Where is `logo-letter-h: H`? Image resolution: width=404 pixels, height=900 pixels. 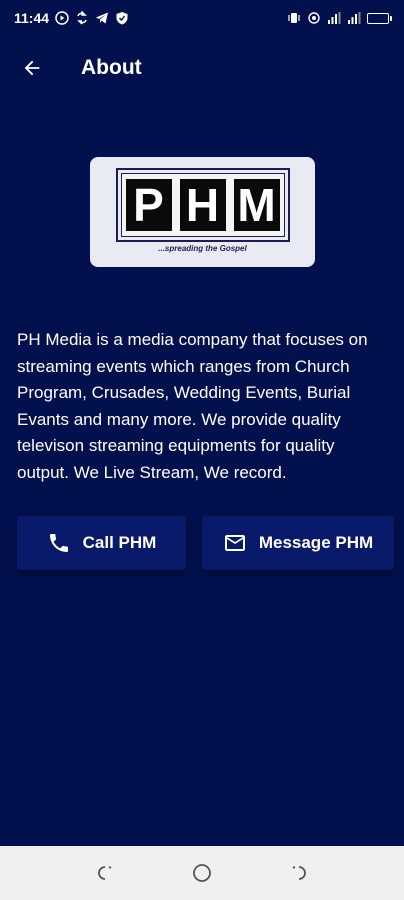
logo-letter-h: H is located at coordinates (202, 205).